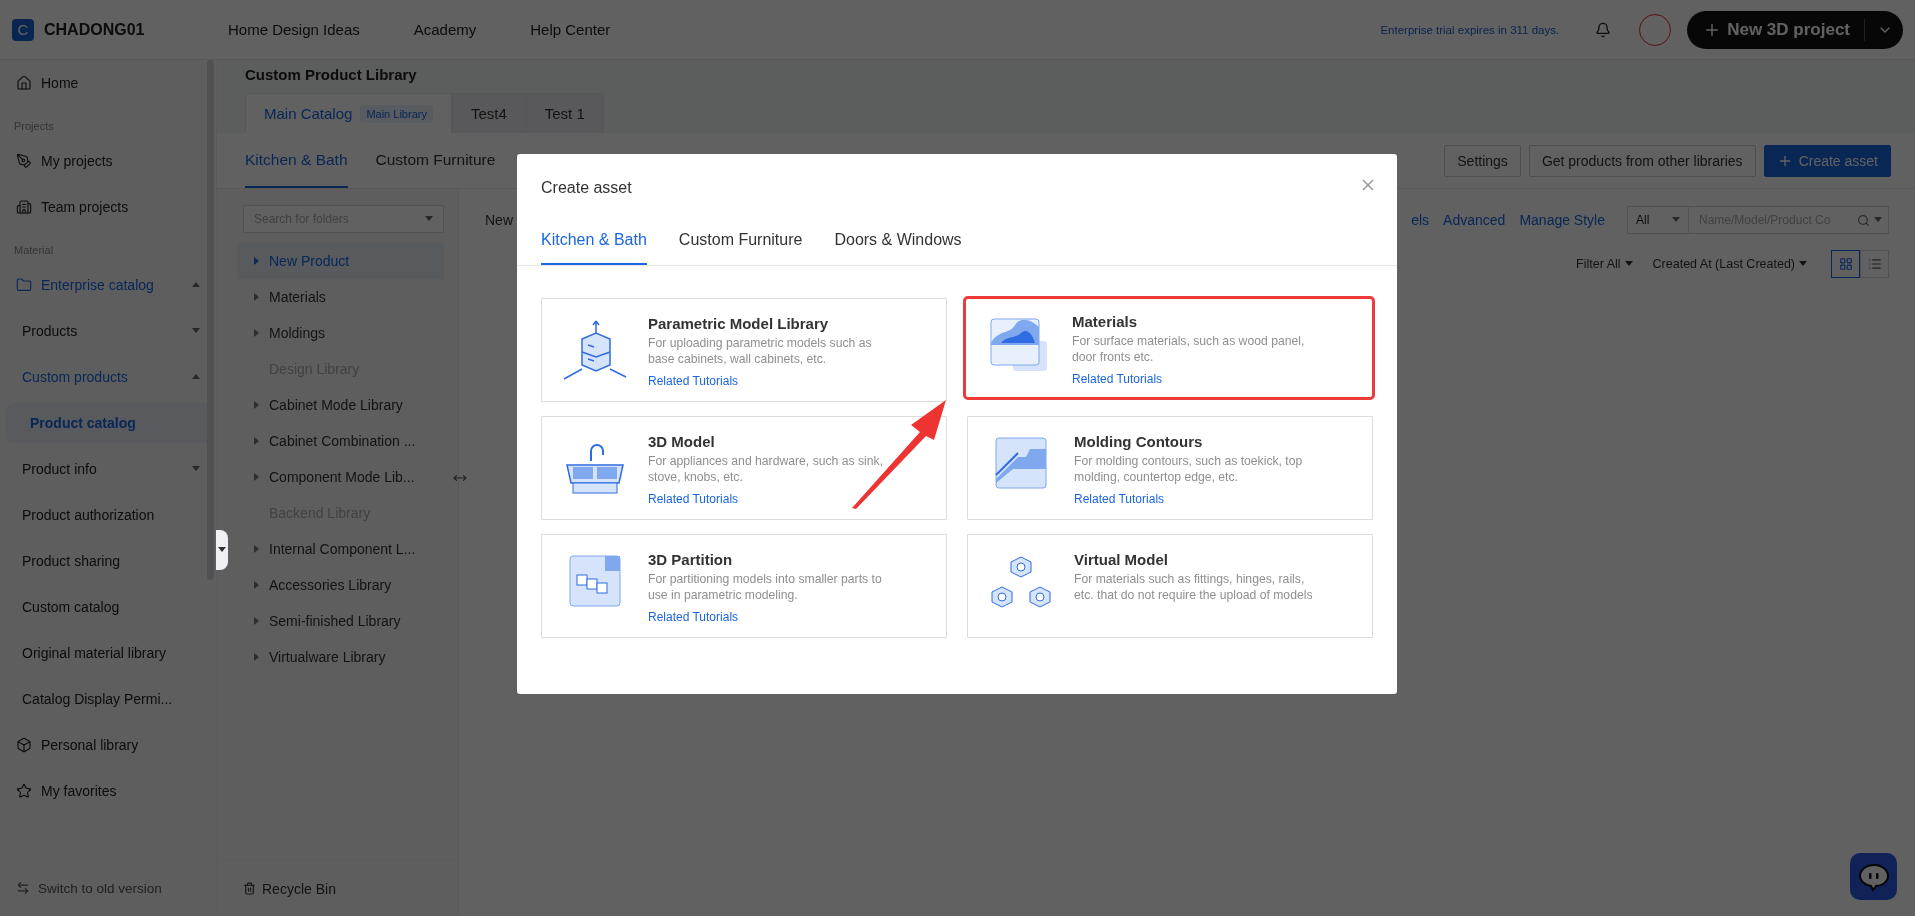 The image size is (1915, 916). I want to click on folder-item: Accessories Library, so click(340, 585).